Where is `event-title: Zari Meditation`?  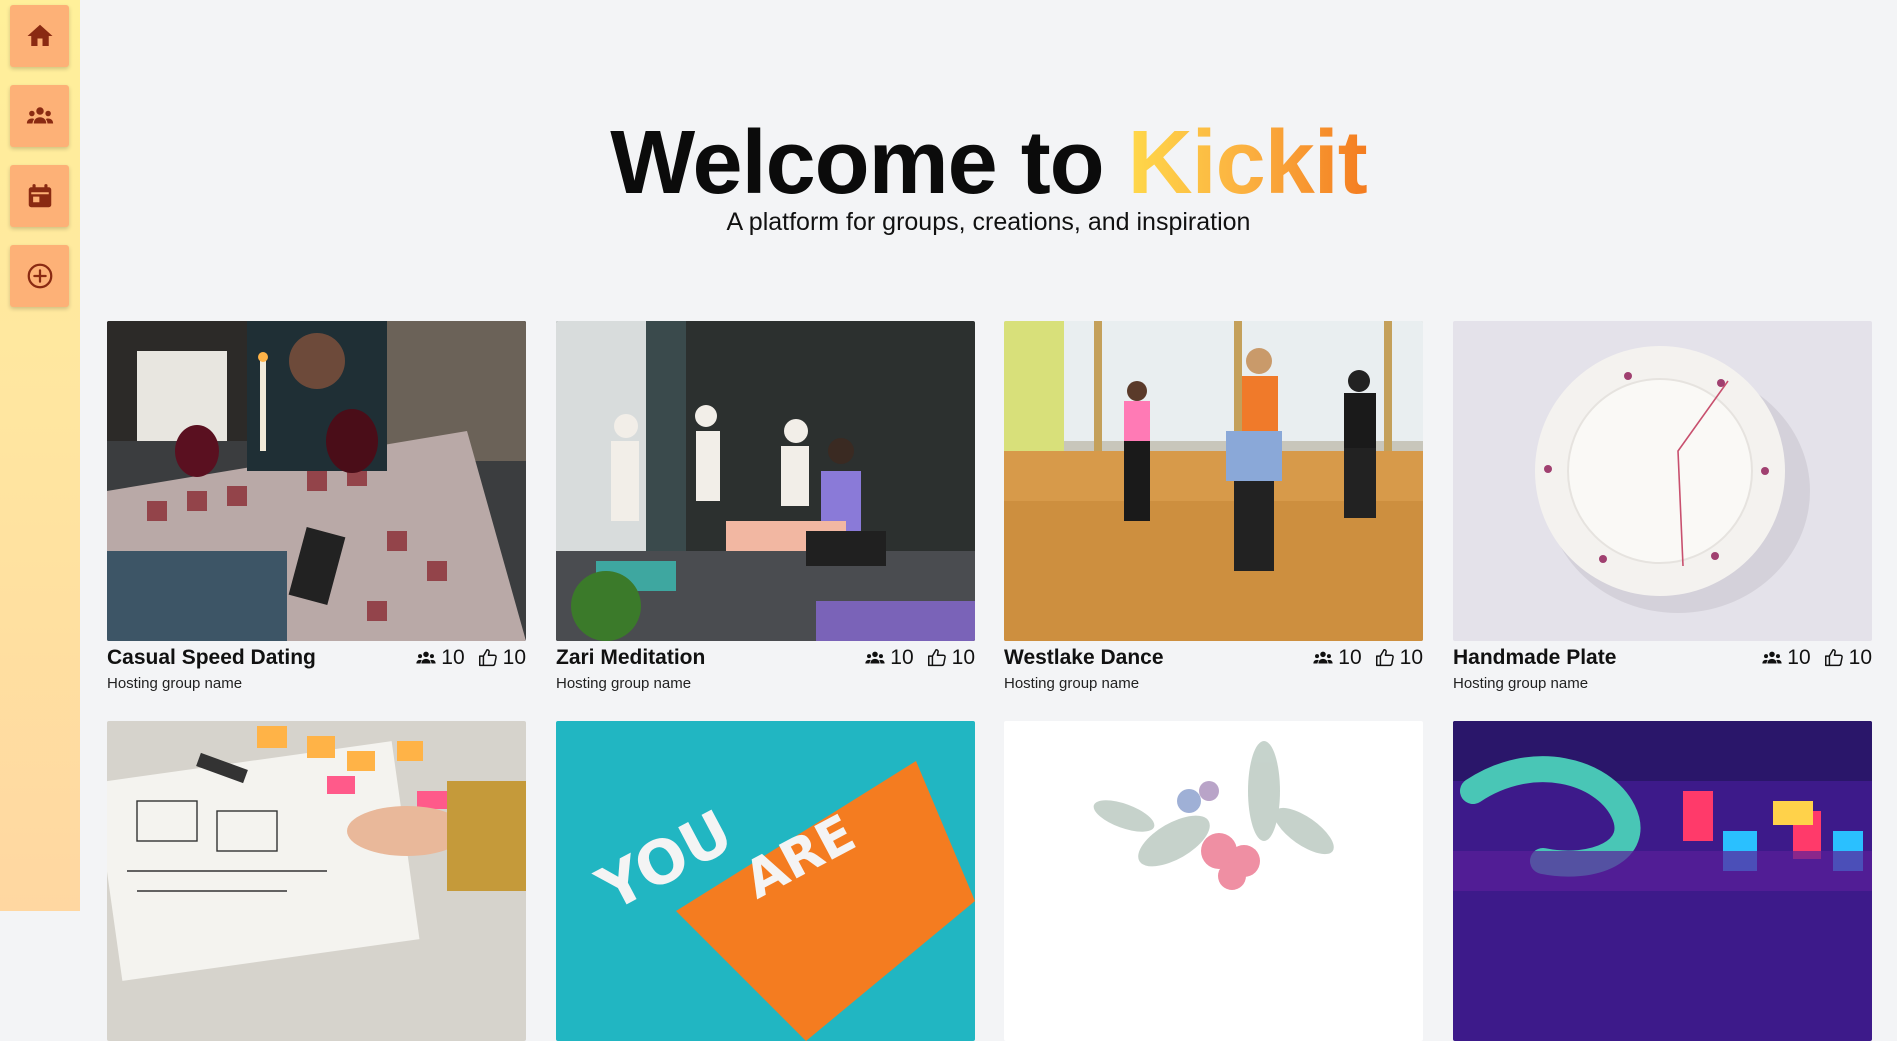 event-title: Zari Meditation is located at coordinates (630, 658).